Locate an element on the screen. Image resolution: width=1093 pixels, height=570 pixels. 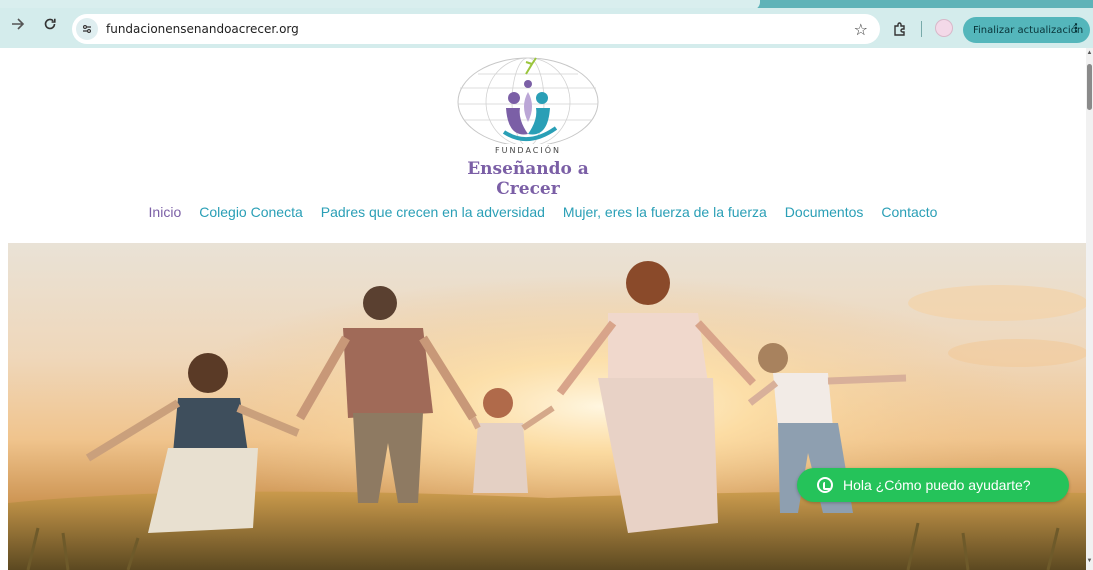
scroll-down-arrow-icon: ▼ is located at coordinates (1089, 561).